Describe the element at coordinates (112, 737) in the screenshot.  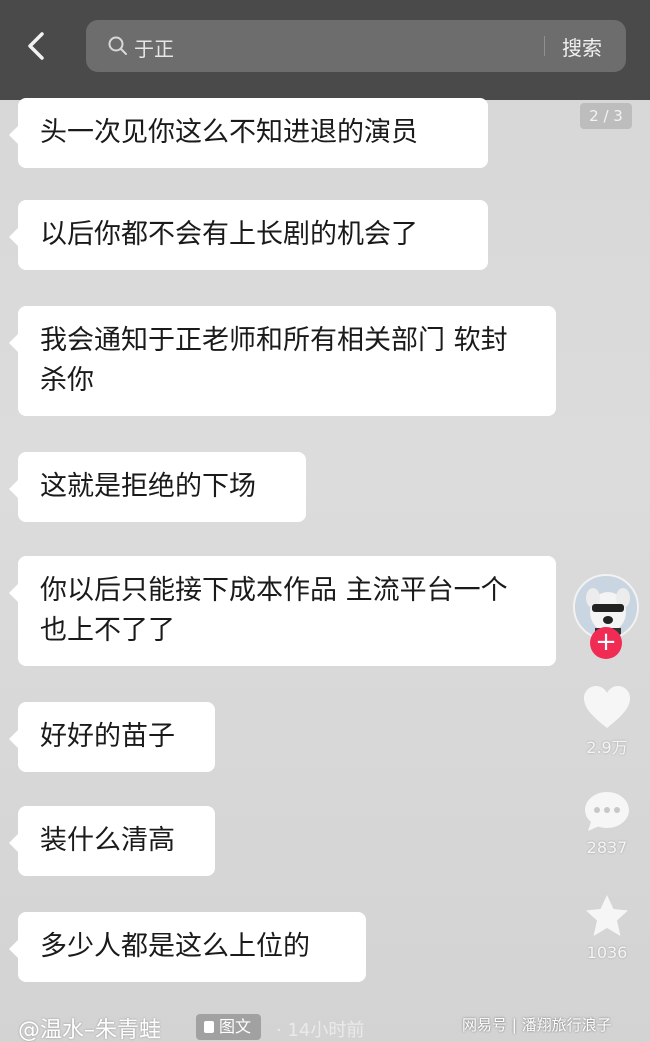
I see `chat-bubble: 好好的苗子` at that location.